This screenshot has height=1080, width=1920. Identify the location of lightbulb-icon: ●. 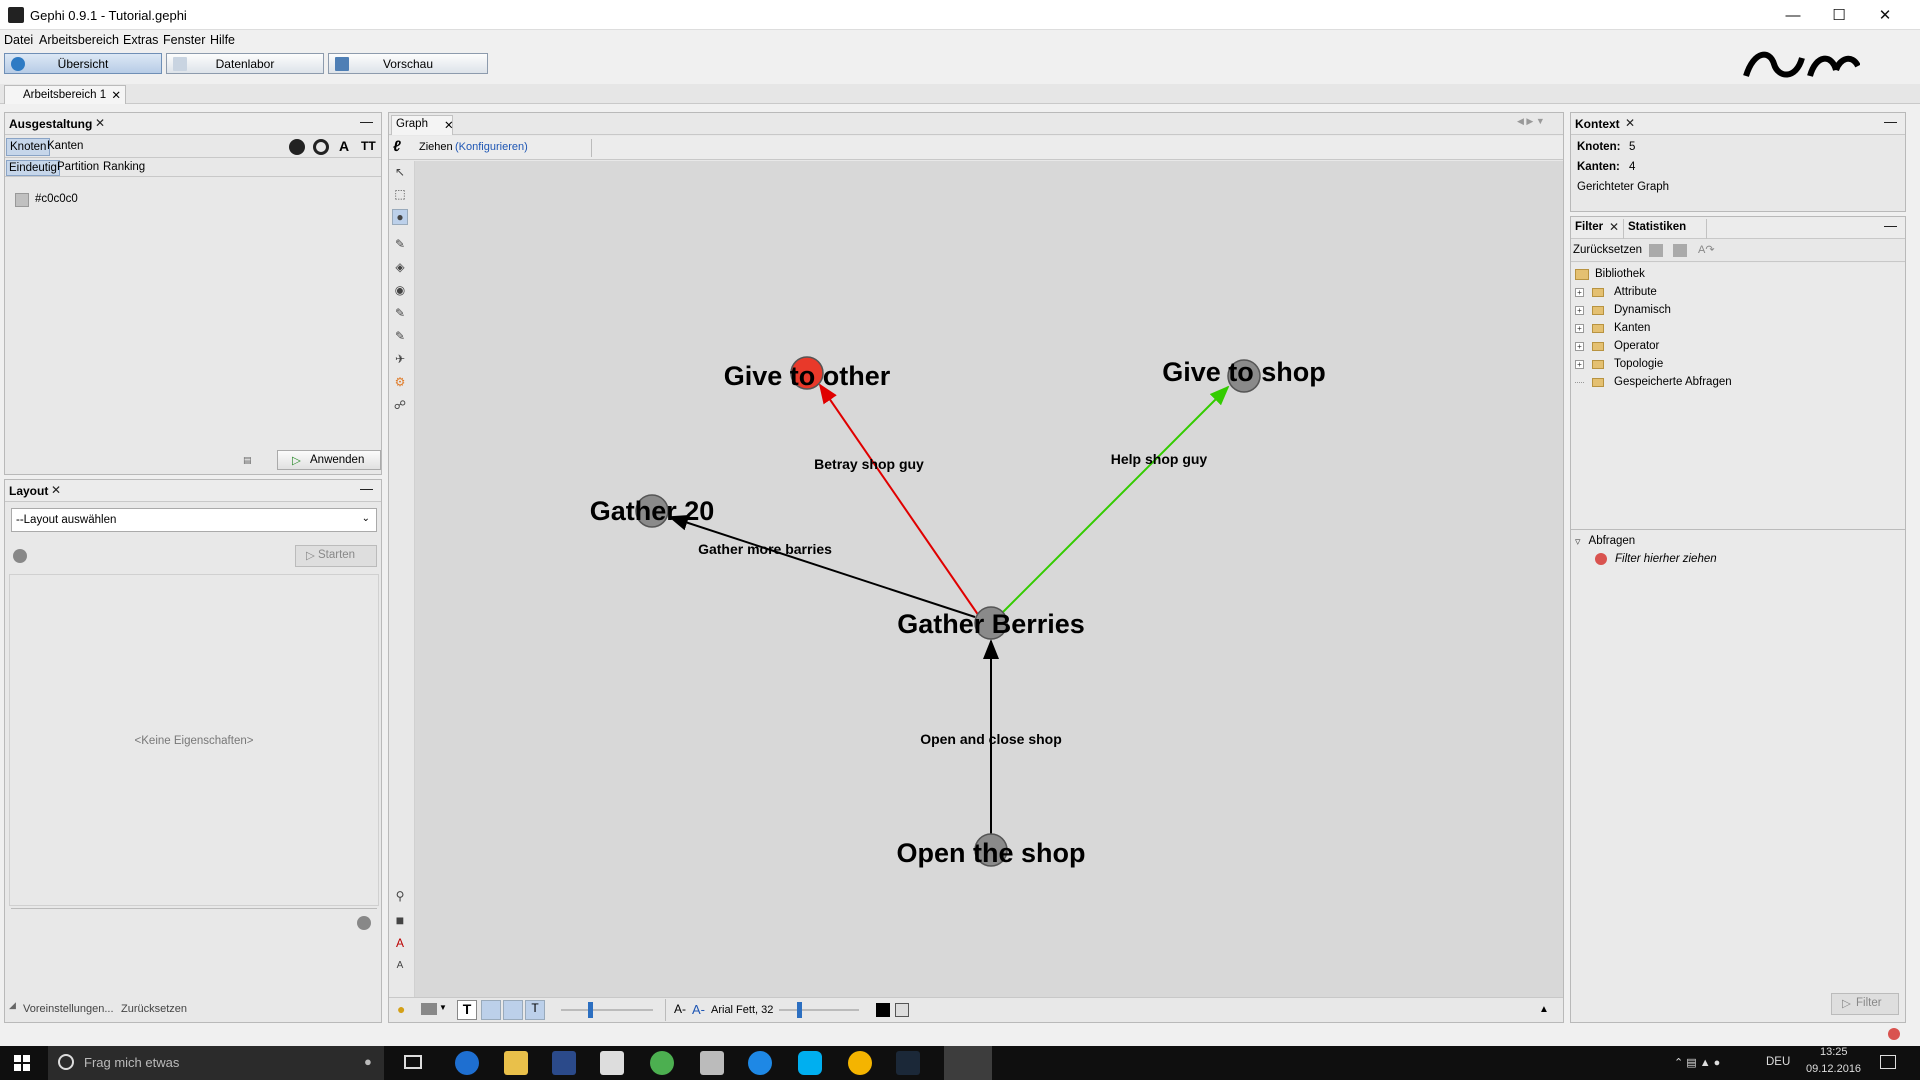
(401, 1009).